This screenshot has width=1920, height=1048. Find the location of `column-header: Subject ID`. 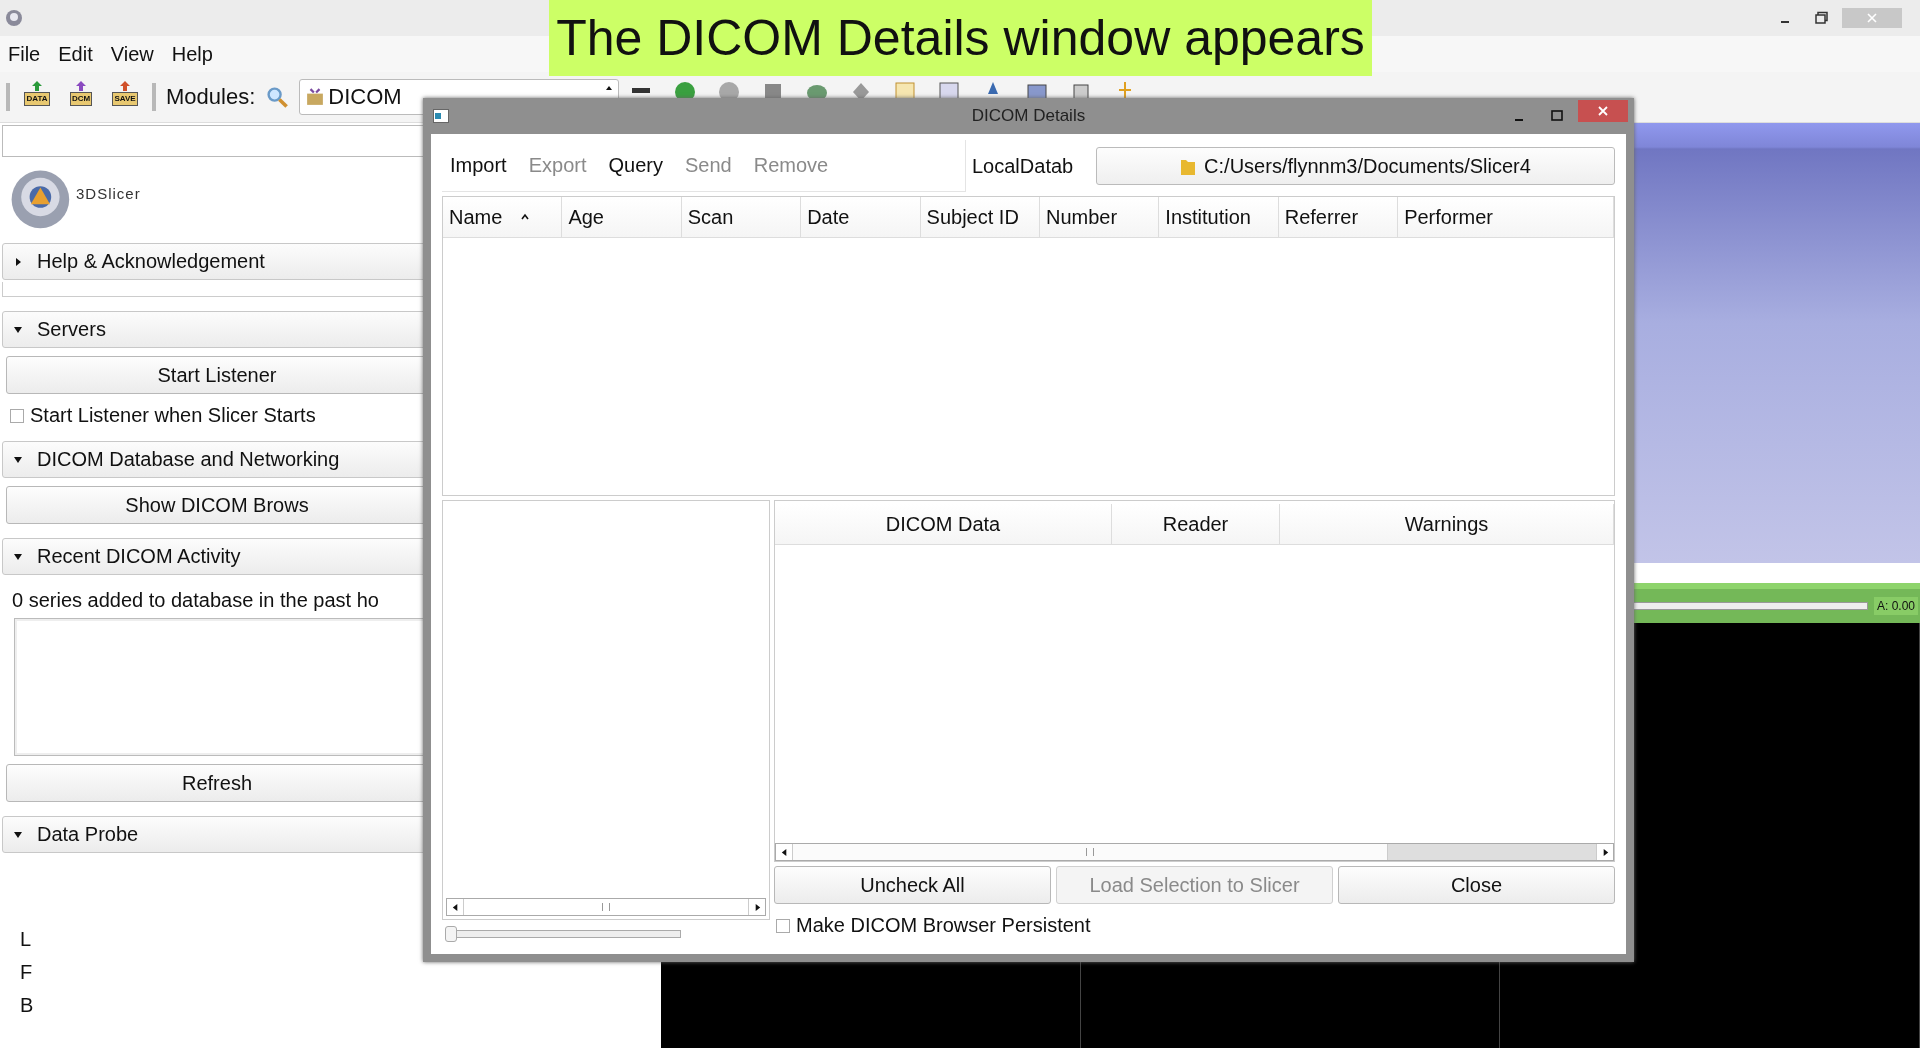

column-header: Subject ID is located at coordinates (980, 217).